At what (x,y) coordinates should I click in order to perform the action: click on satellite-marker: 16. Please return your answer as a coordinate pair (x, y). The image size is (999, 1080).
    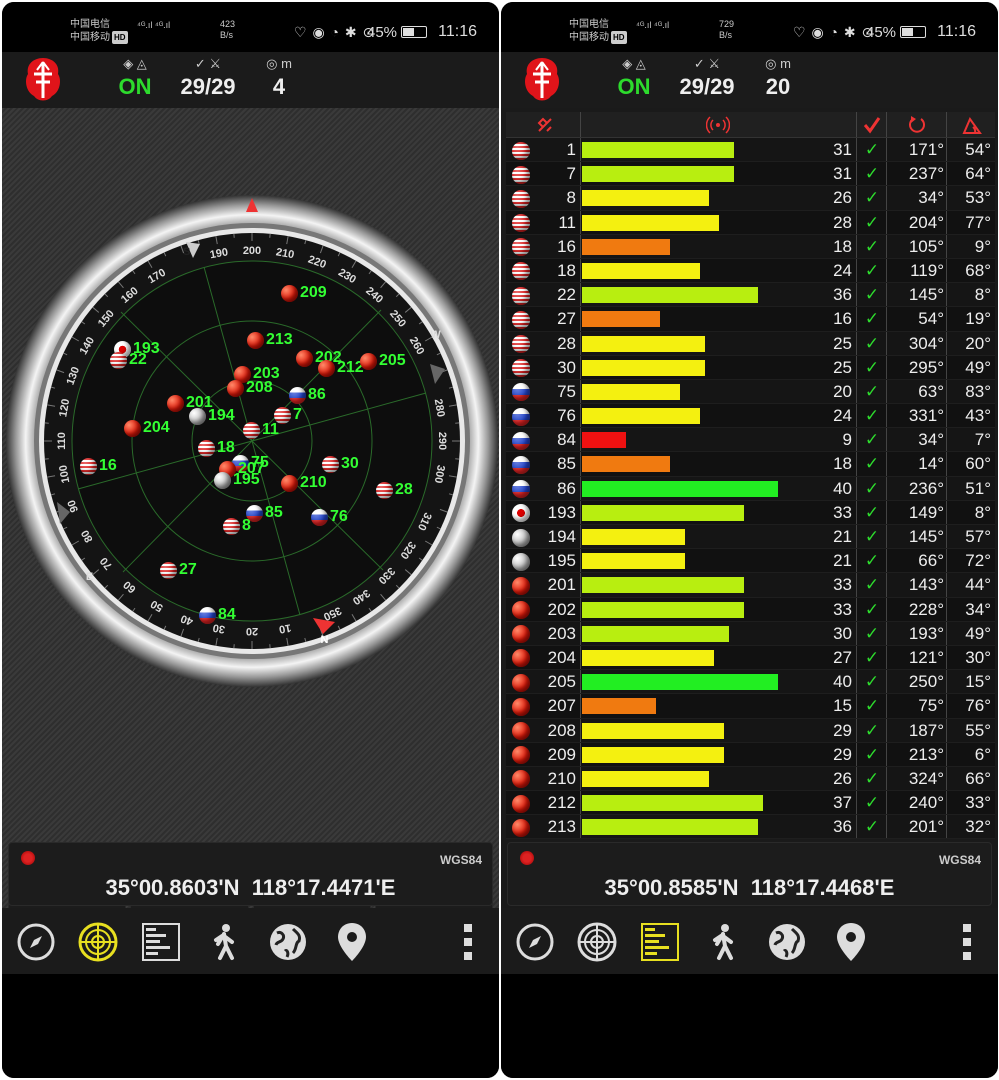
    Looking at the image, I should click on (98, 466).